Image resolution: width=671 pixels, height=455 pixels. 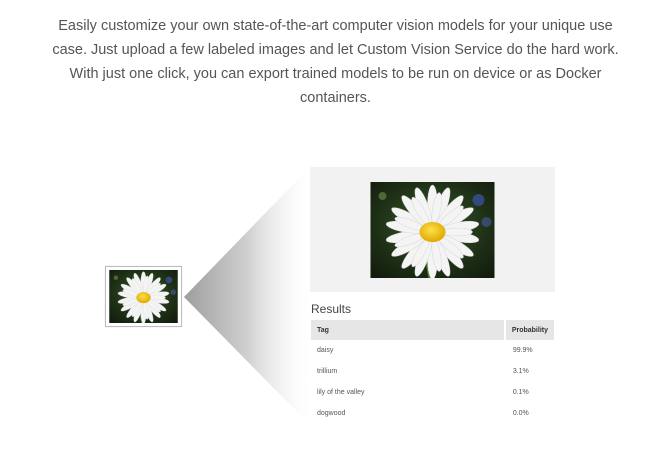 What do you see at coordinates (520, 371) in the screenshot?
I see `probability-cell: 3.1%` at bounding box center [520, 371].